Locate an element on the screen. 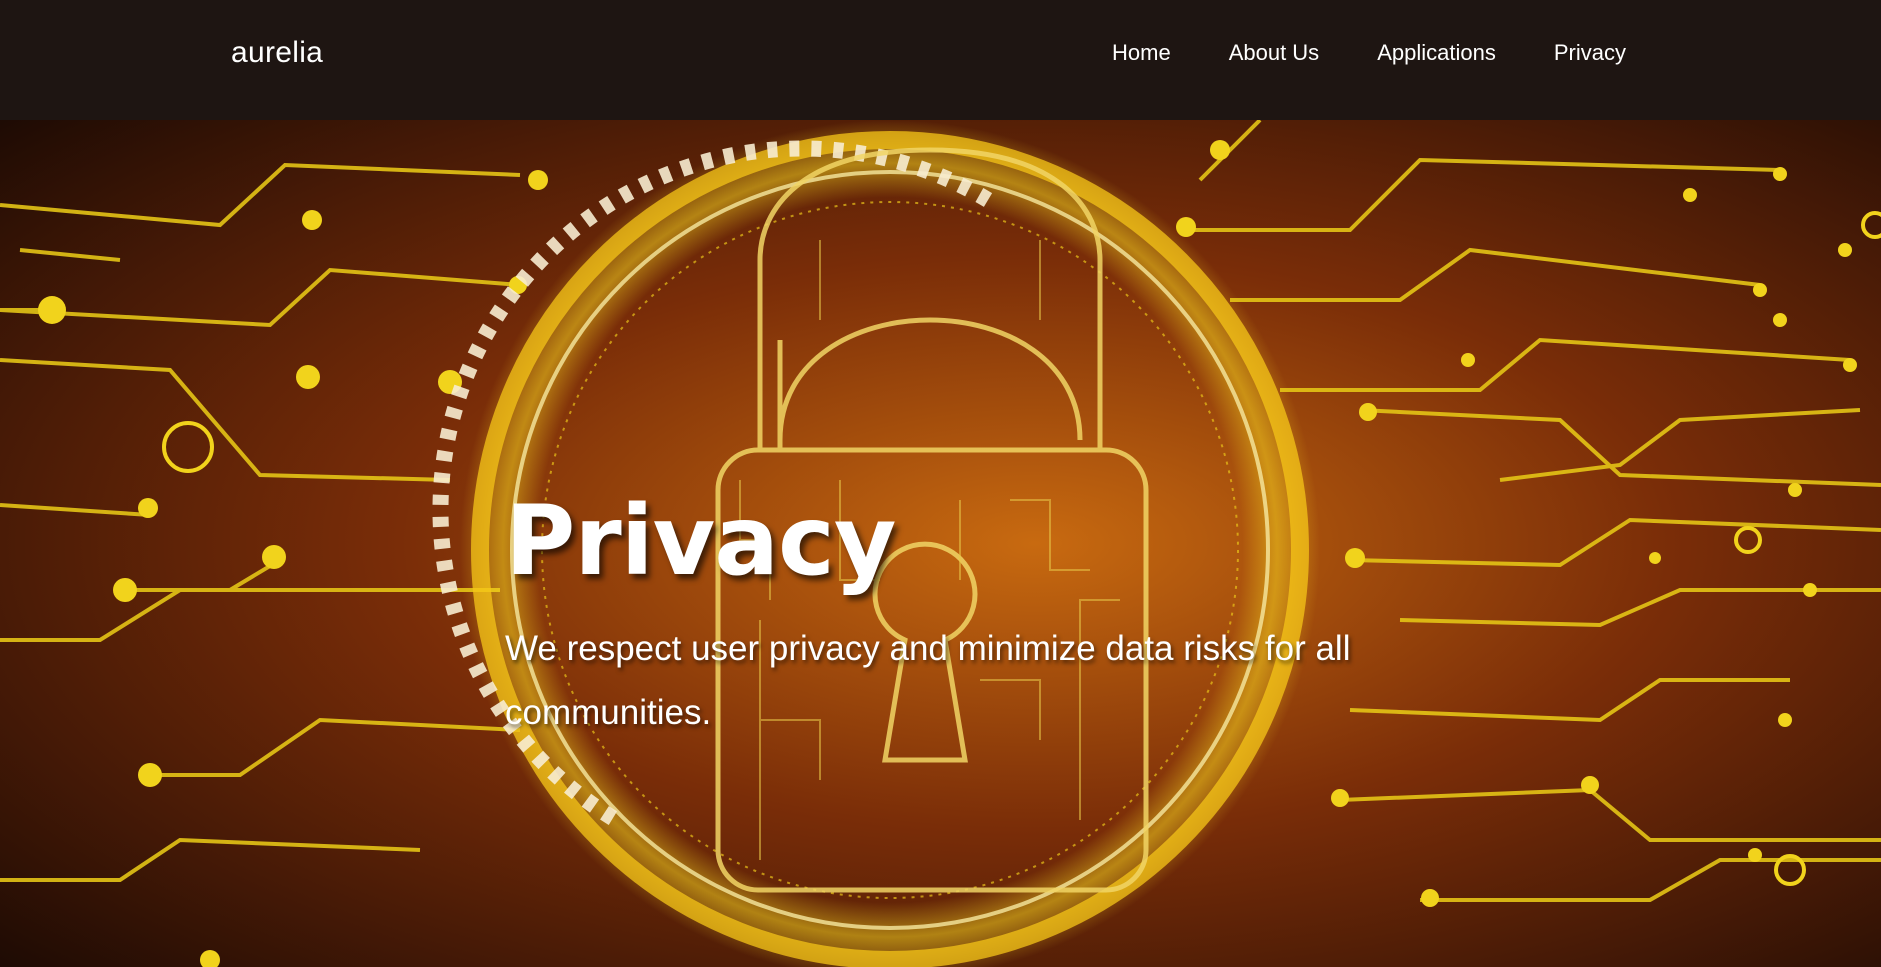 Image resolution: width=1881 pixels, height=967 pixels. brand-logo-link: aurelia is located at coordinates (277, 53).